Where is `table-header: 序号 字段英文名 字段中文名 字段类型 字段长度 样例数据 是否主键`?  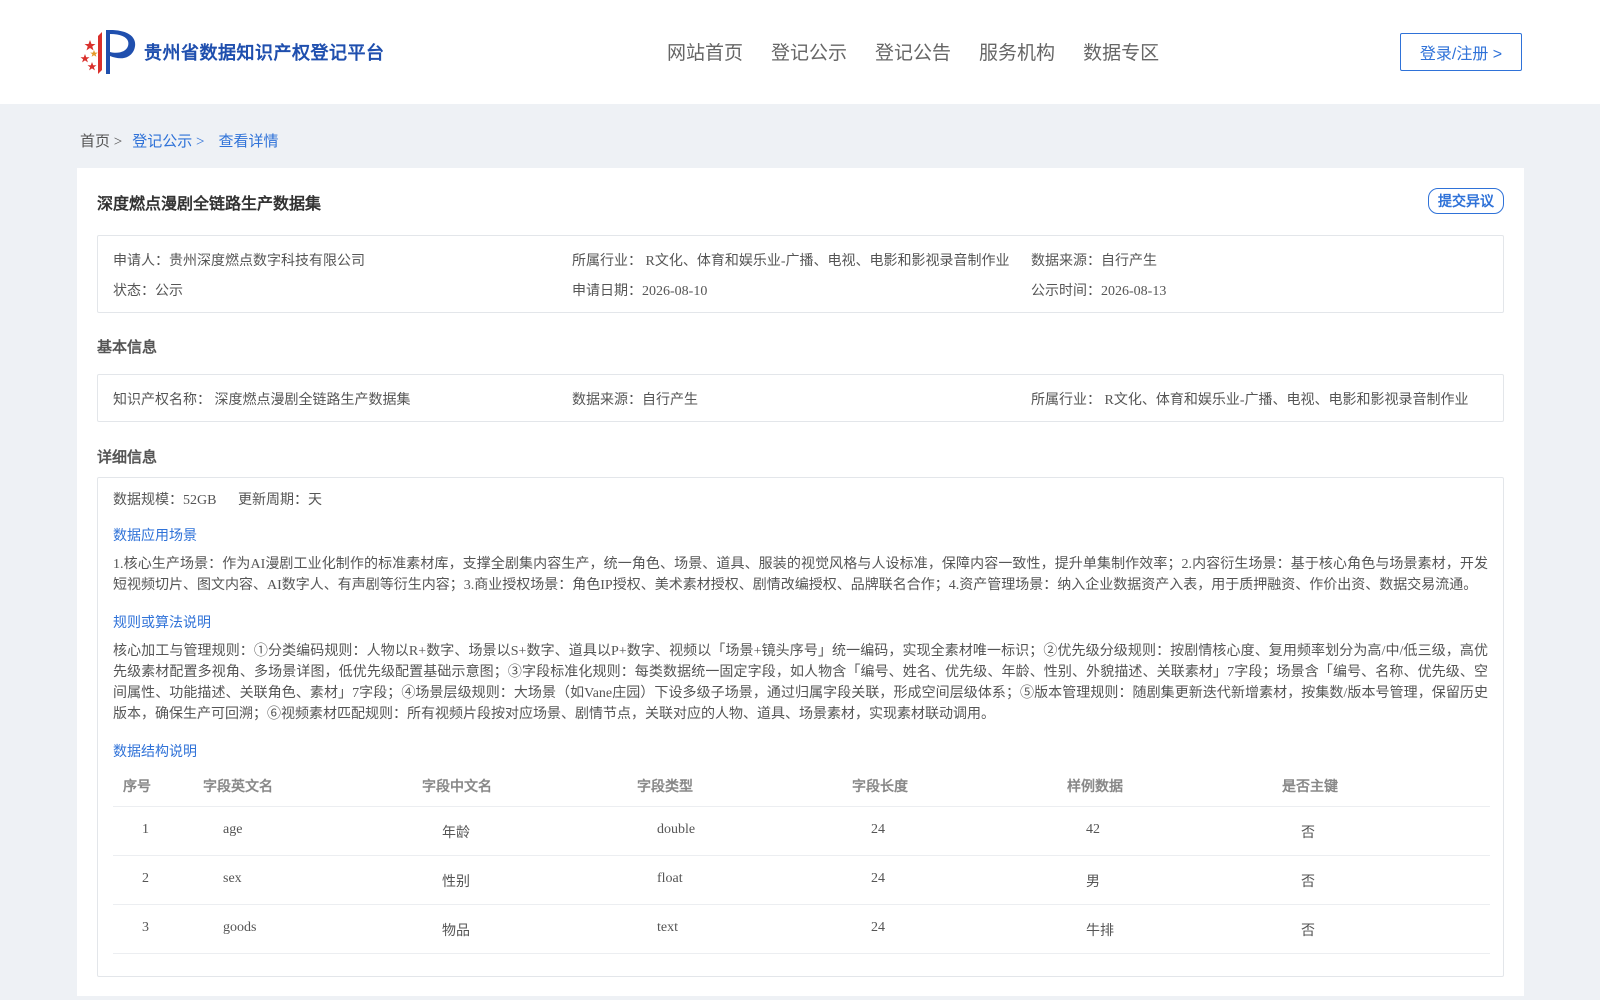
table-header: 序号 字段英文名 字段中文名 字段类型 字段长度 样例数据 是否主键 is located at coordinates (801, 786).